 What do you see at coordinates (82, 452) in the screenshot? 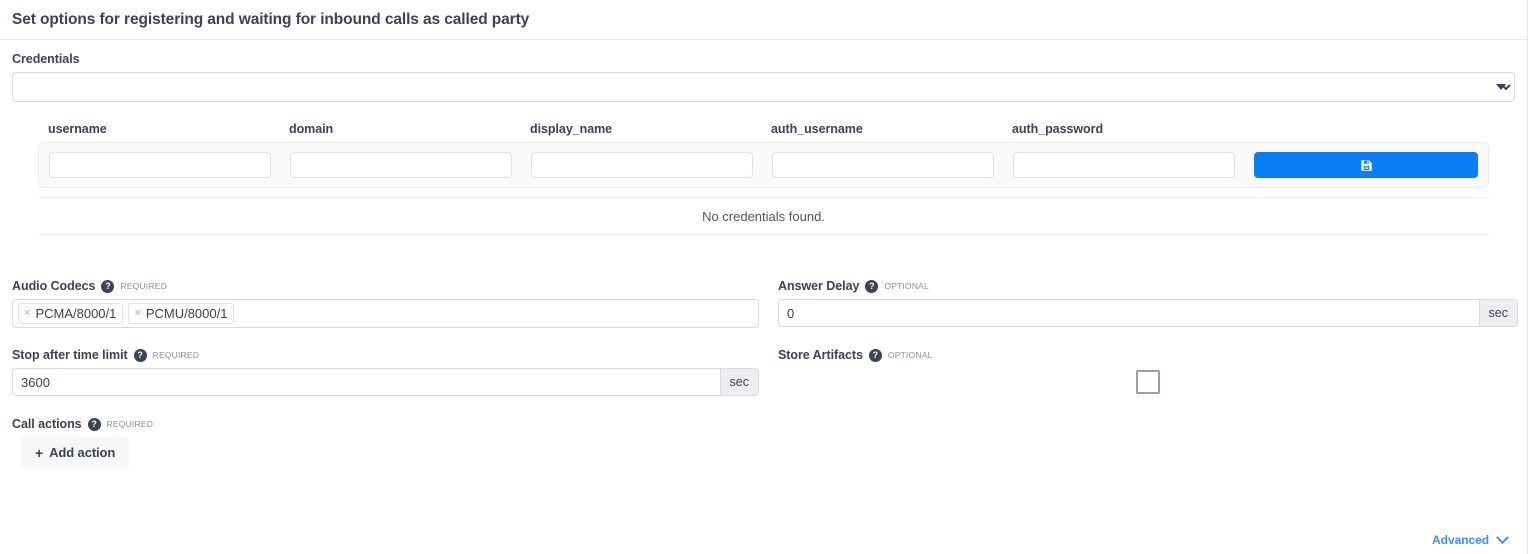
I see `add-action-button-label: Add action` at bounding box center [82, 452].